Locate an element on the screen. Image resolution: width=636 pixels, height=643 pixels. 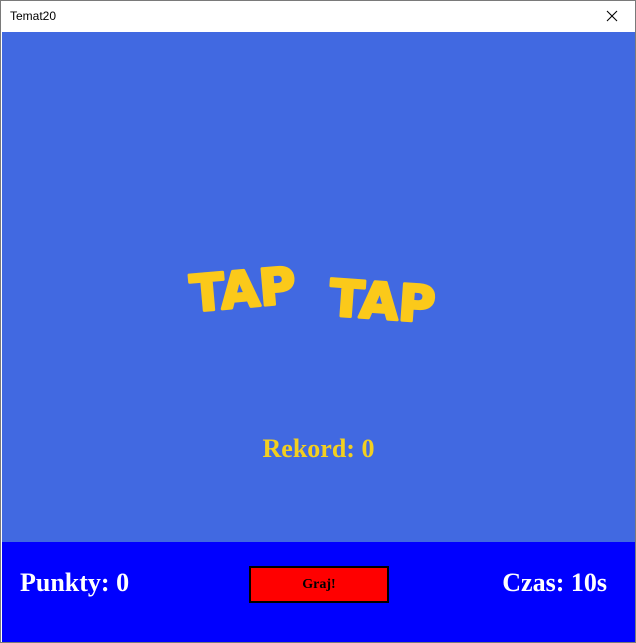
title-bar: Temat20 is located at coordinates (318, 16).